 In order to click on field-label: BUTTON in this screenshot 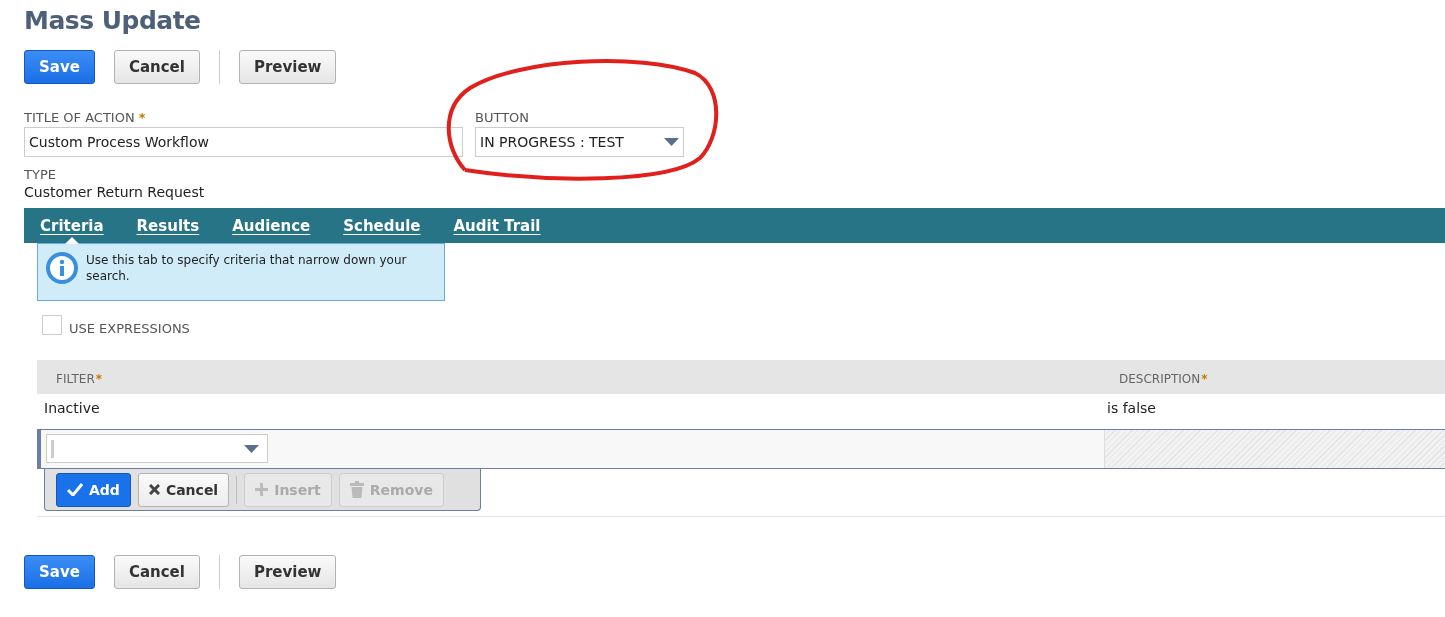, I will do `click(503, 118)`.